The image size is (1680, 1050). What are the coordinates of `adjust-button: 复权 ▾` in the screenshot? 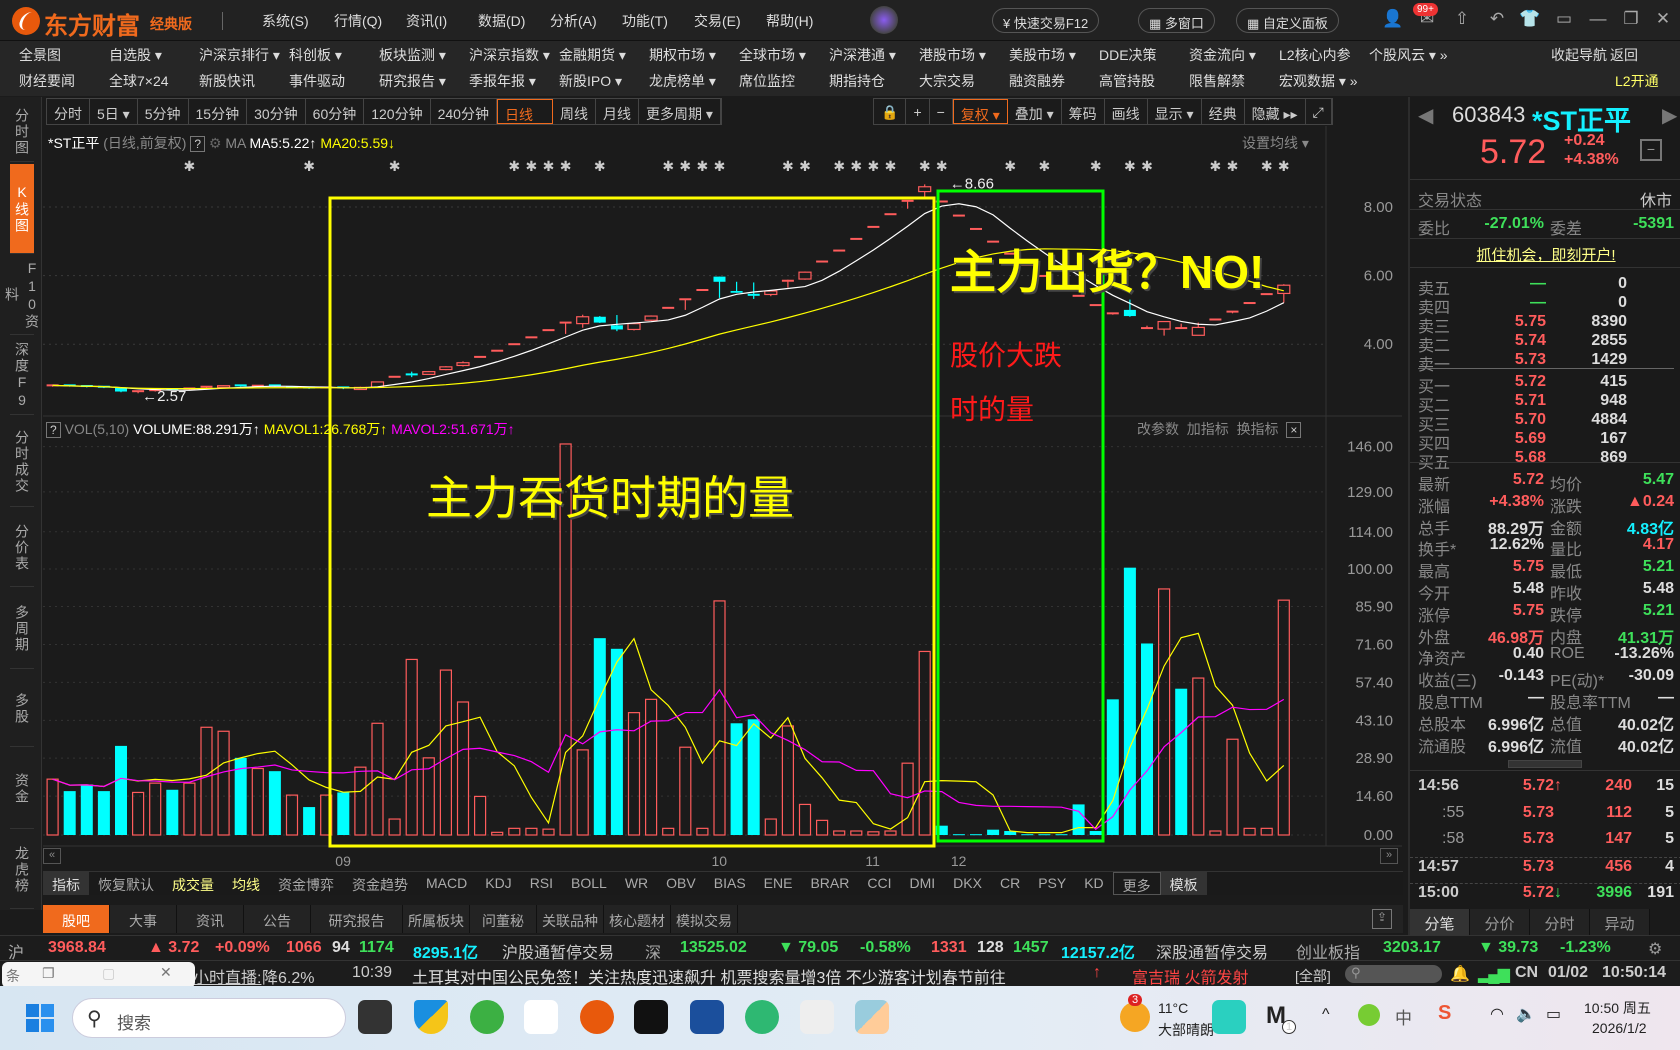 It's located at (980, 111).